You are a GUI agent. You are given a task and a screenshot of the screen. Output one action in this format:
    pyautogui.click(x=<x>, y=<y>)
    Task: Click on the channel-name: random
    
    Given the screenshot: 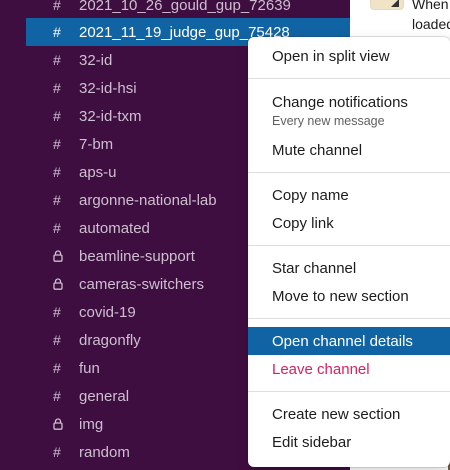 What is the action you would take?
    pyautogui.click(x=104, y=452)
    